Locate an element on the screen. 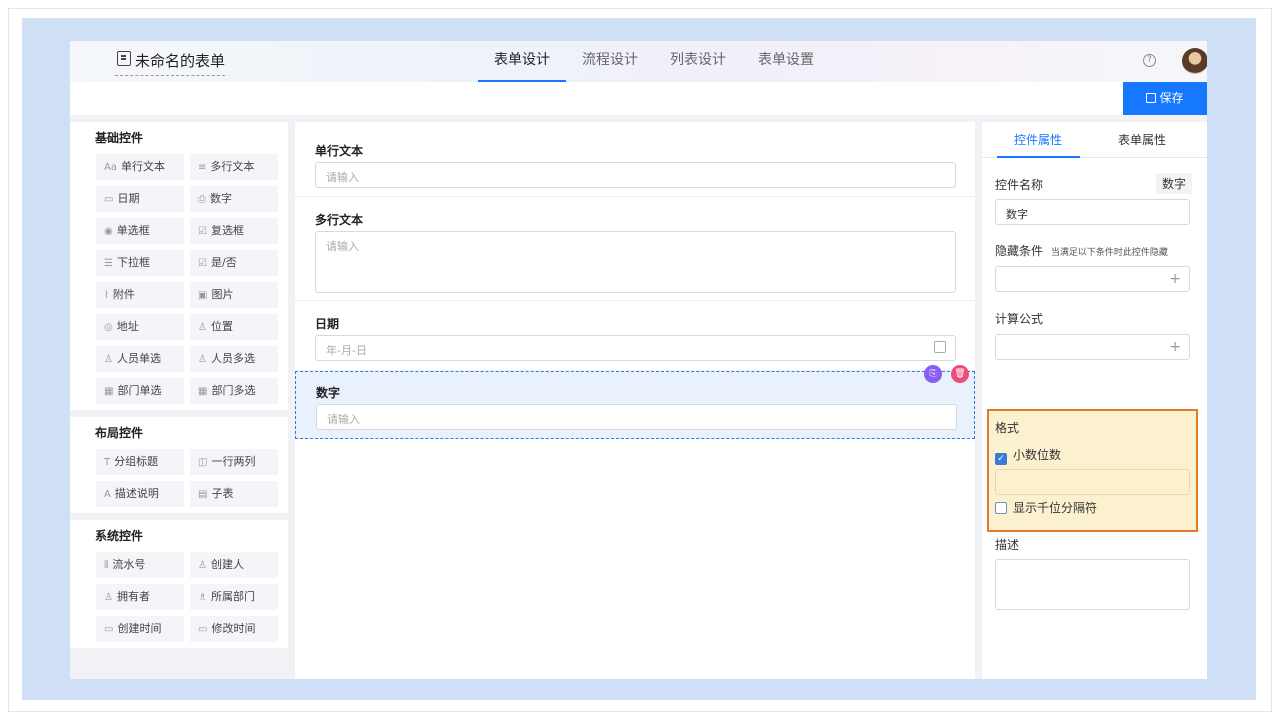 The width and height of the screenshot is (1280, 720). palette-item-label: 数字 is located at coordinates (221, 198).